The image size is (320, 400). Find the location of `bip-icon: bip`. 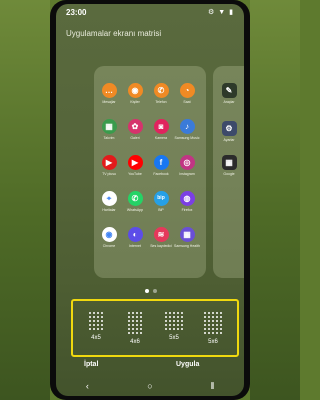

bip-icon: bip is located at coordinates (161, 198).